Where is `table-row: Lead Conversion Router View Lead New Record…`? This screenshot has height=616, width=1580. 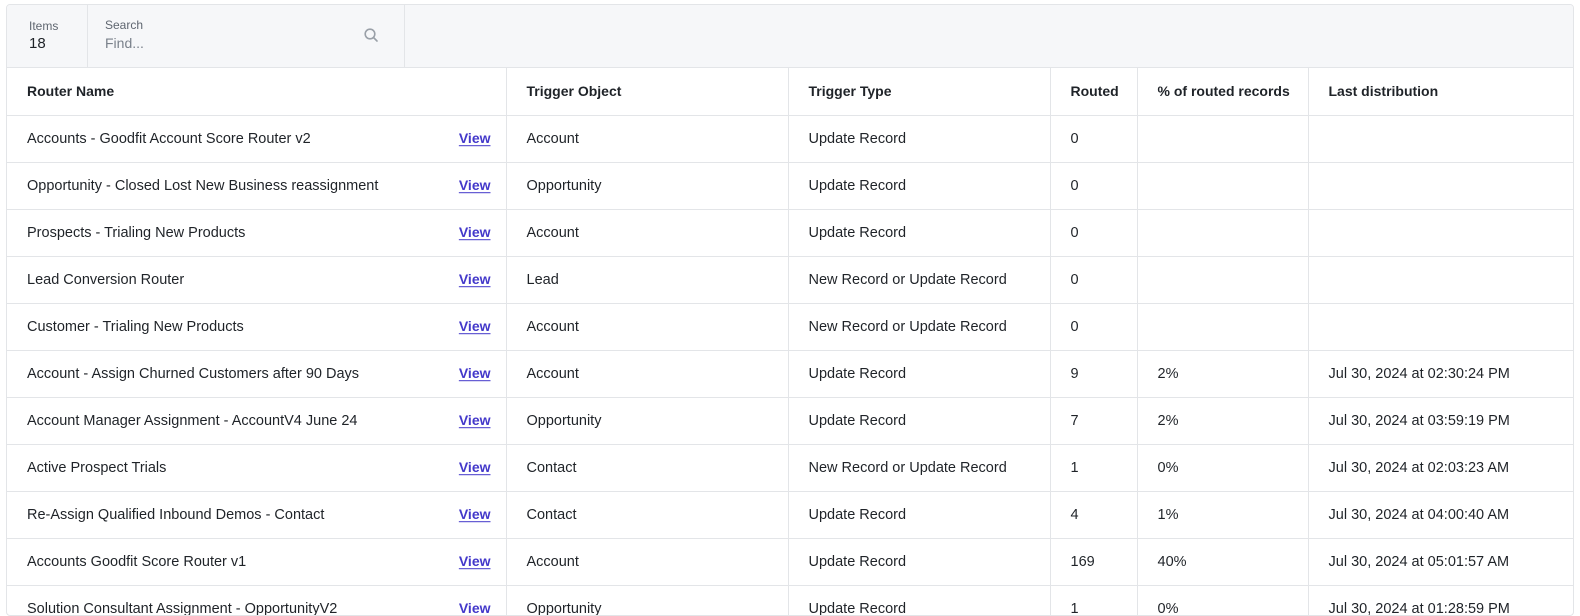 table-row: Lead Conversion Router View Lead New Record… is located at coordinates (790, 280).